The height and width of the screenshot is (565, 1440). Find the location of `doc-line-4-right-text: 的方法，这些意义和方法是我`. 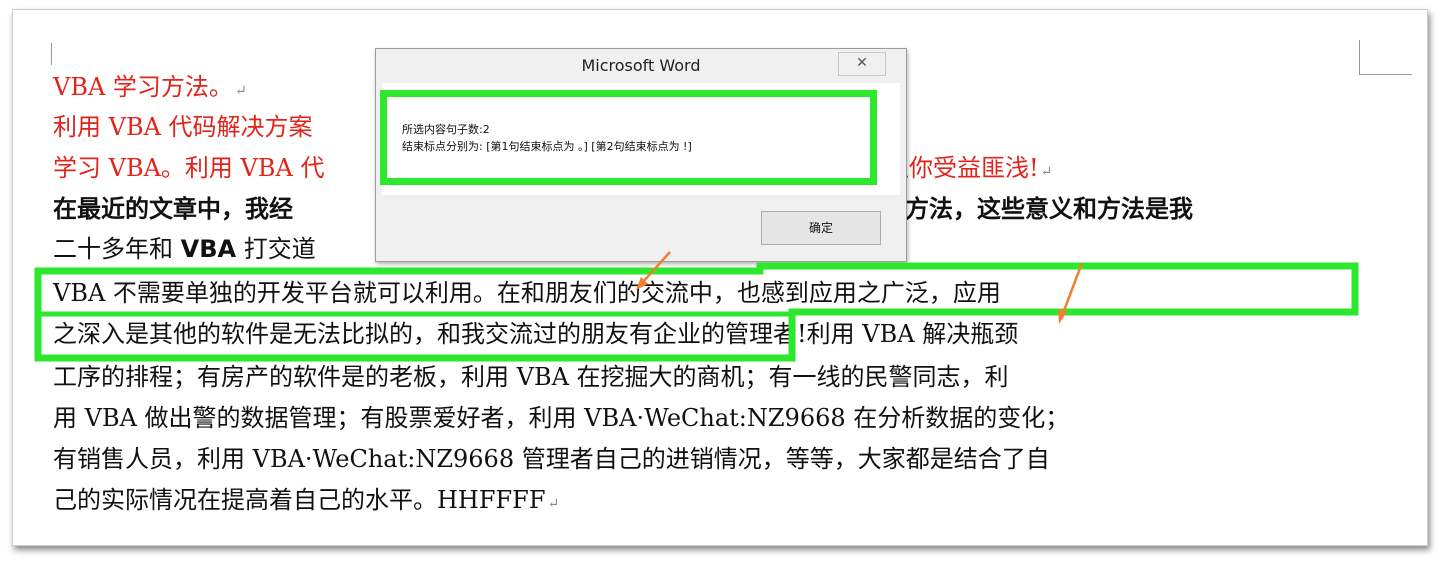

doc-line-4-right-text: 的方法，这些意义和方法是我 is located at coordinates (1037, 208).